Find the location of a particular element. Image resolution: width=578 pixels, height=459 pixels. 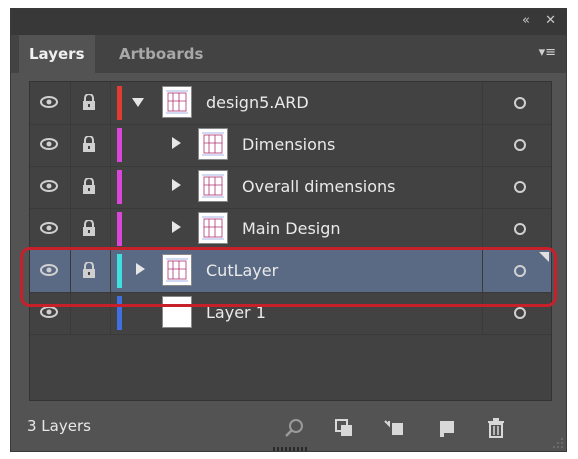

search-icon is located at coordinates (294, 428).